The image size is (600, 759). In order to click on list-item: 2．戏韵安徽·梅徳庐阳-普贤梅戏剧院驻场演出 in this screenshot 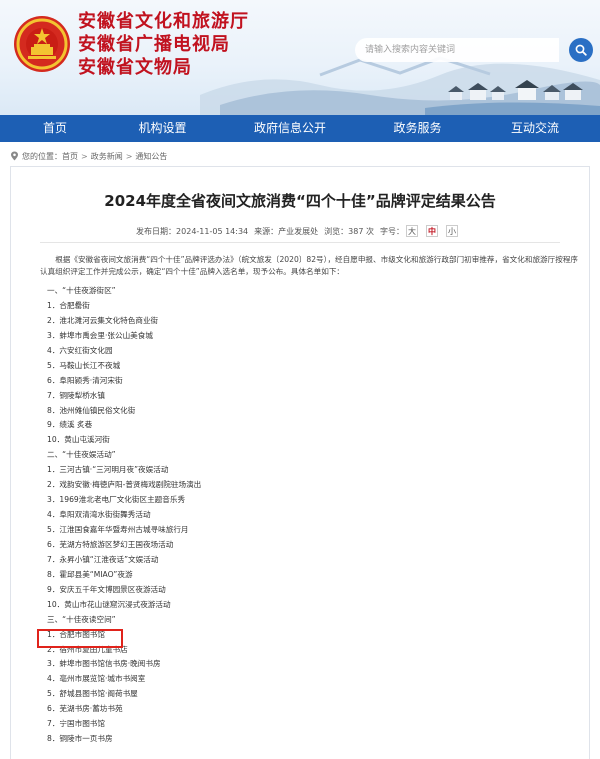, I will do `click(124, 485)`.